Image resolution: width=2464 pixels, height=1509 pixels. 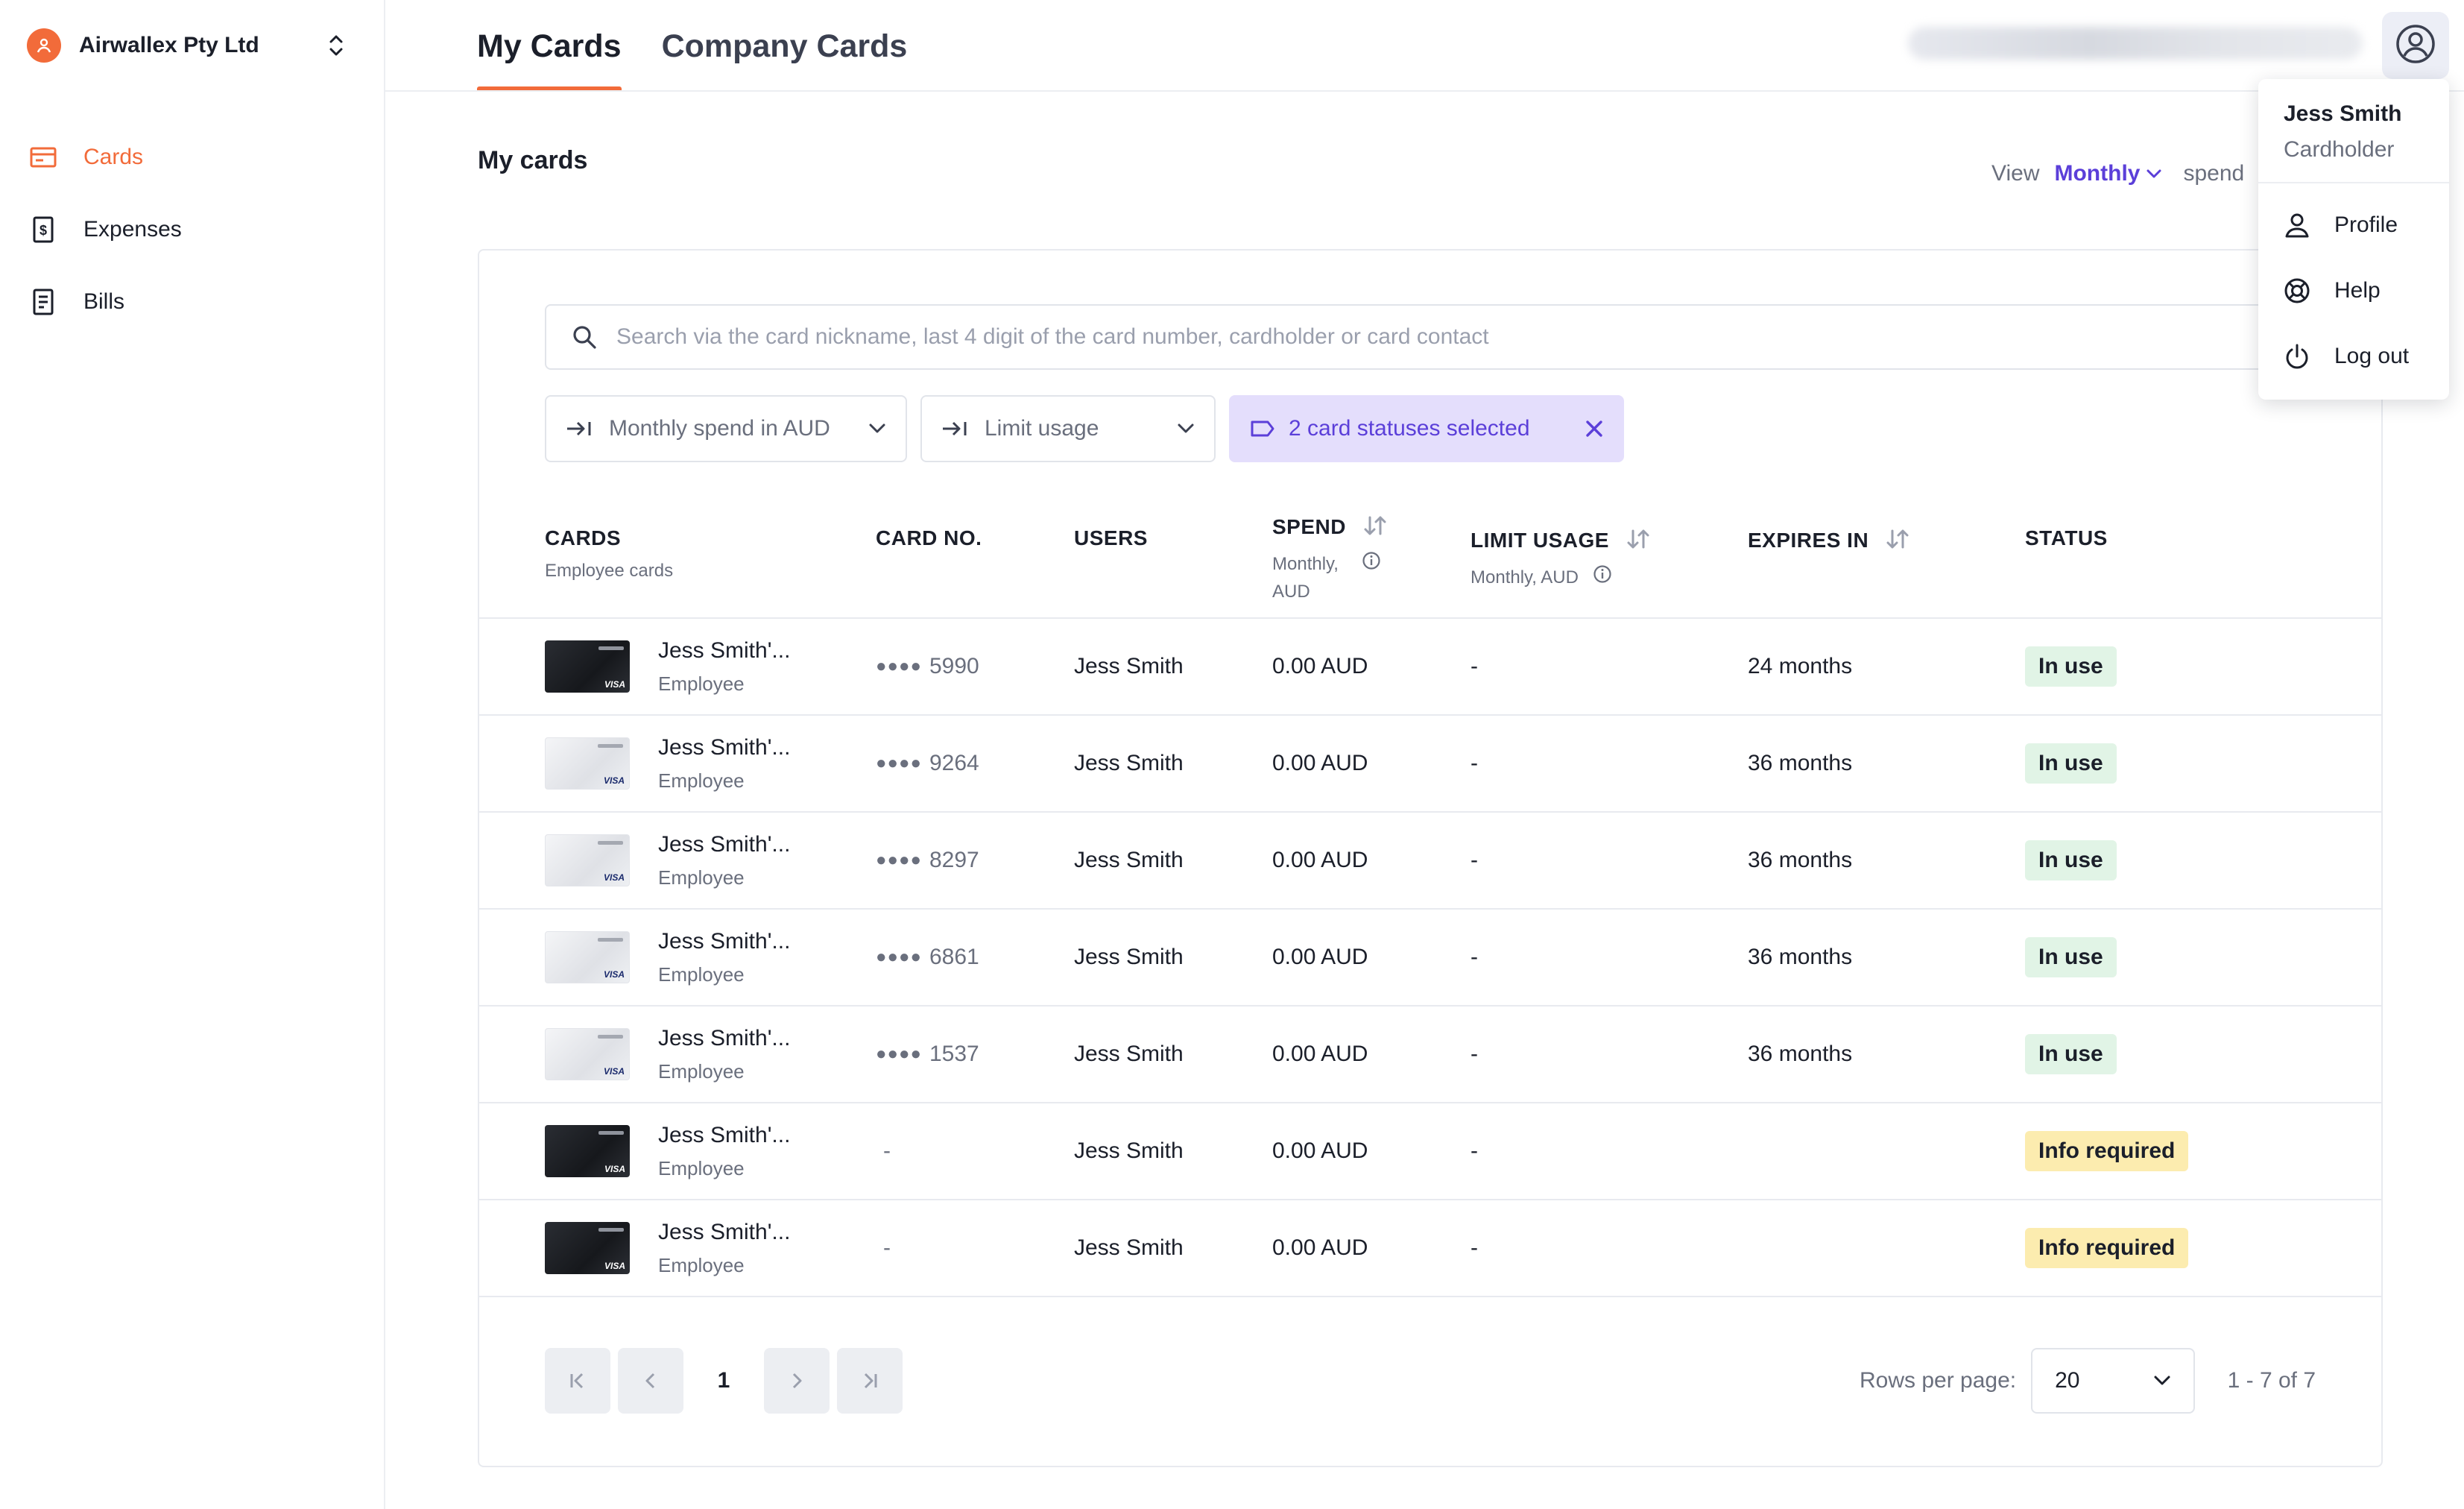 What do you see at coordinates (954, 860) in the screenshot?
I see `card-number-last4: 8297` at bounding box center [954, 860].